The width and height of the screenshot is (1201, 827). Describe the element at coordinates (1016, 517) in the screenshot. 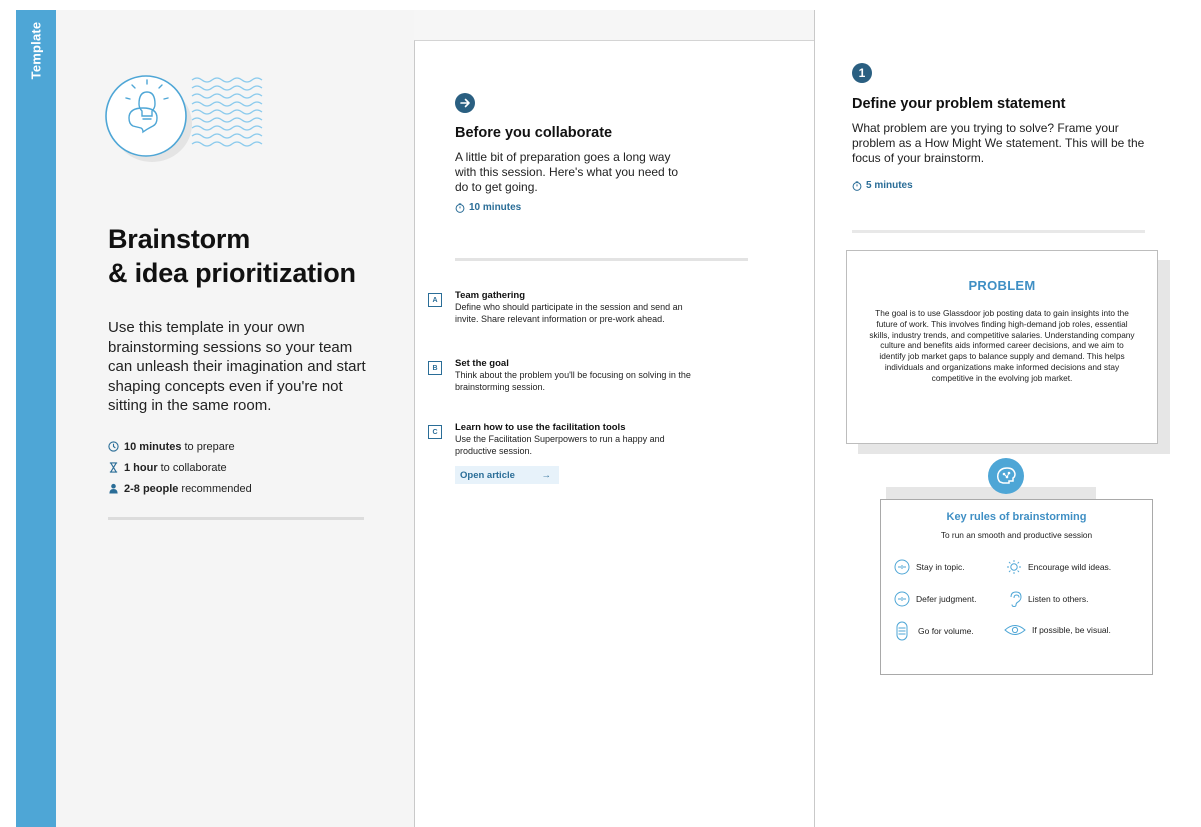

I see `rules-title: Key rules of brainstorming` at that location.